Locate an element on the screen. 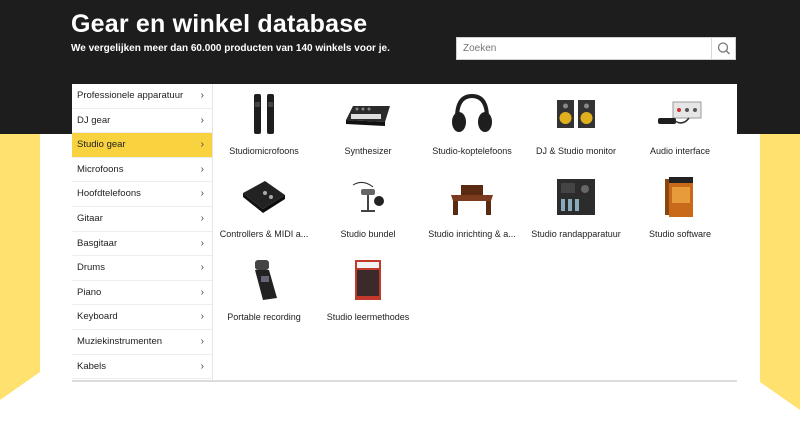  page-title: Gear en winkel database is located at coordinates (219, 24).